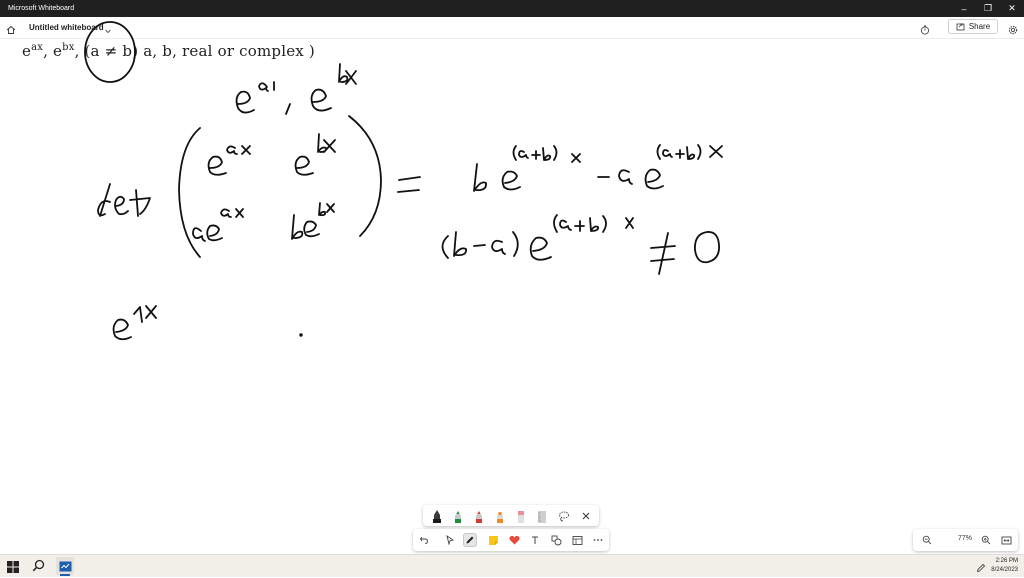 The image size is (1024, 578). What do you see at coordinates (297, 227) in the screenshot?
I see `ink-m22-b` at bounding box center [297, 227].